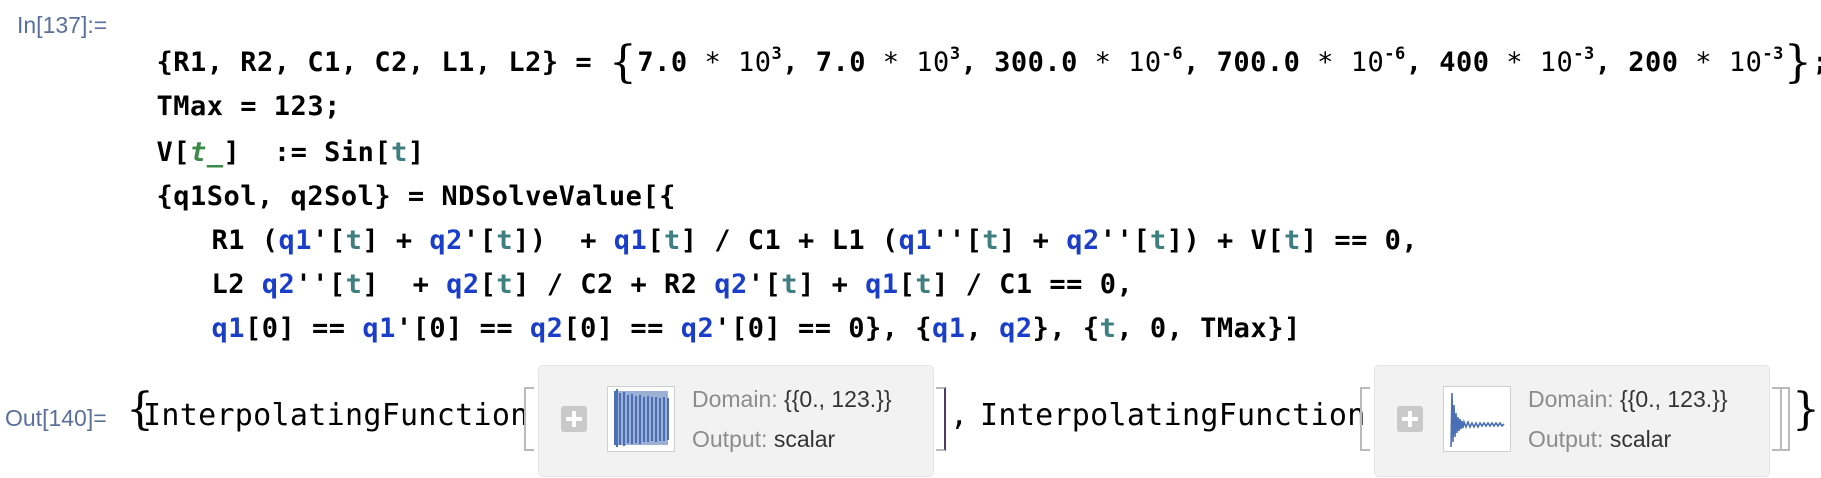 The image size is (1821, 478). I want to click on interpolating-function-panel-2: Domain: {{0., 123.}} Output: scalar, so click(1572, 421).